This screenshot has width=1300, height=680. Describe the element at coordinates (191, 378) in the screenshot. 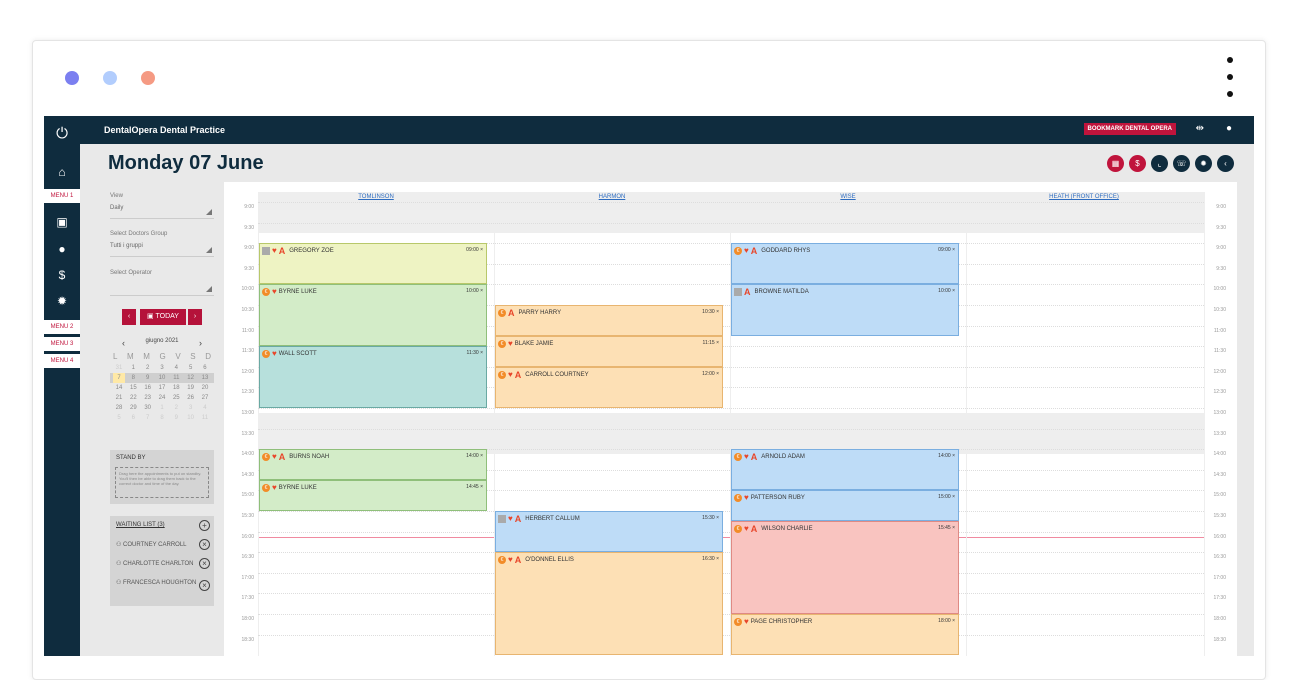

I see `cal-day: 12` at that location.